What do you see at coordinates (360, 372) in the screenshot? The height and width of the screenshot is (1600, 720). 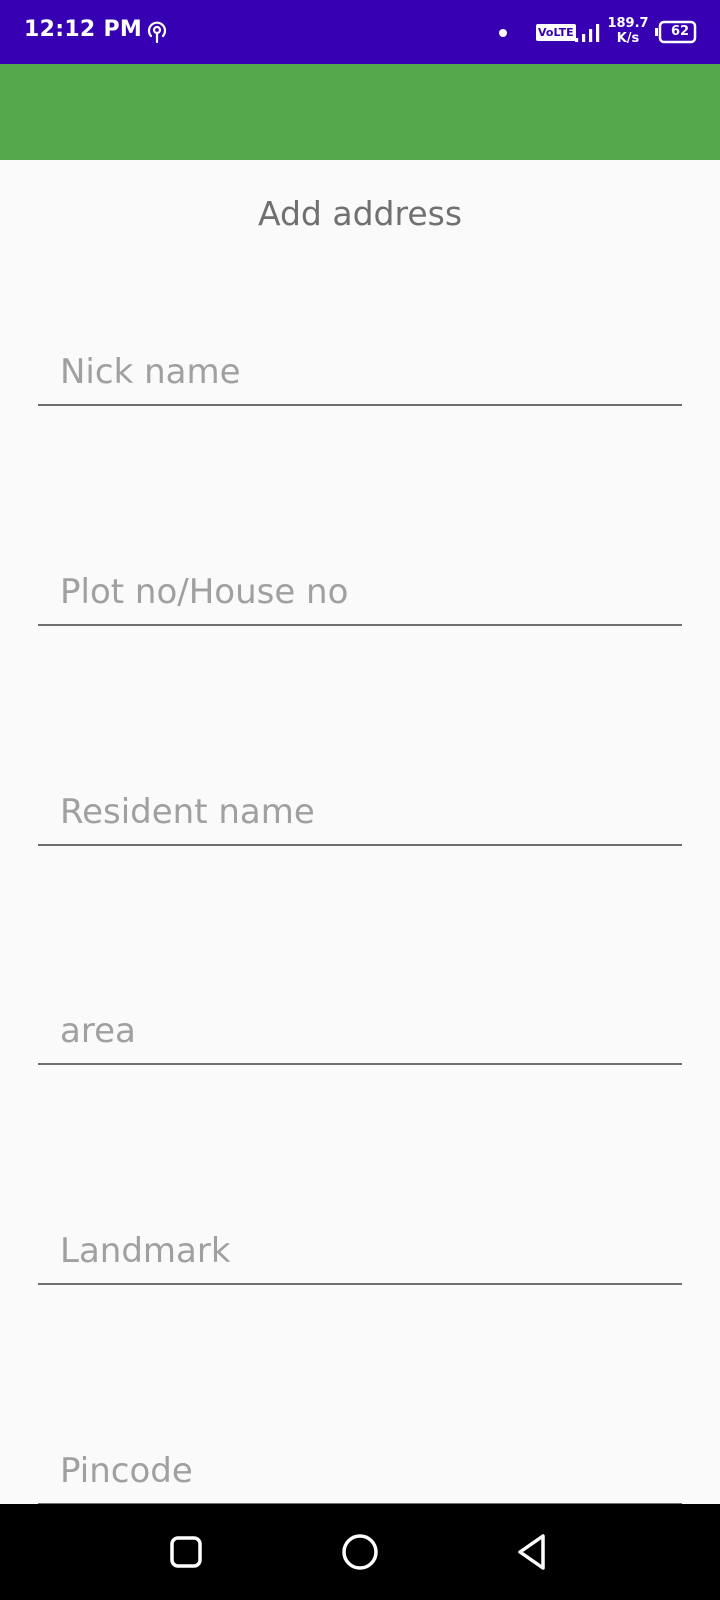 I see `nick-name-input` at bounding box center [360, 372].